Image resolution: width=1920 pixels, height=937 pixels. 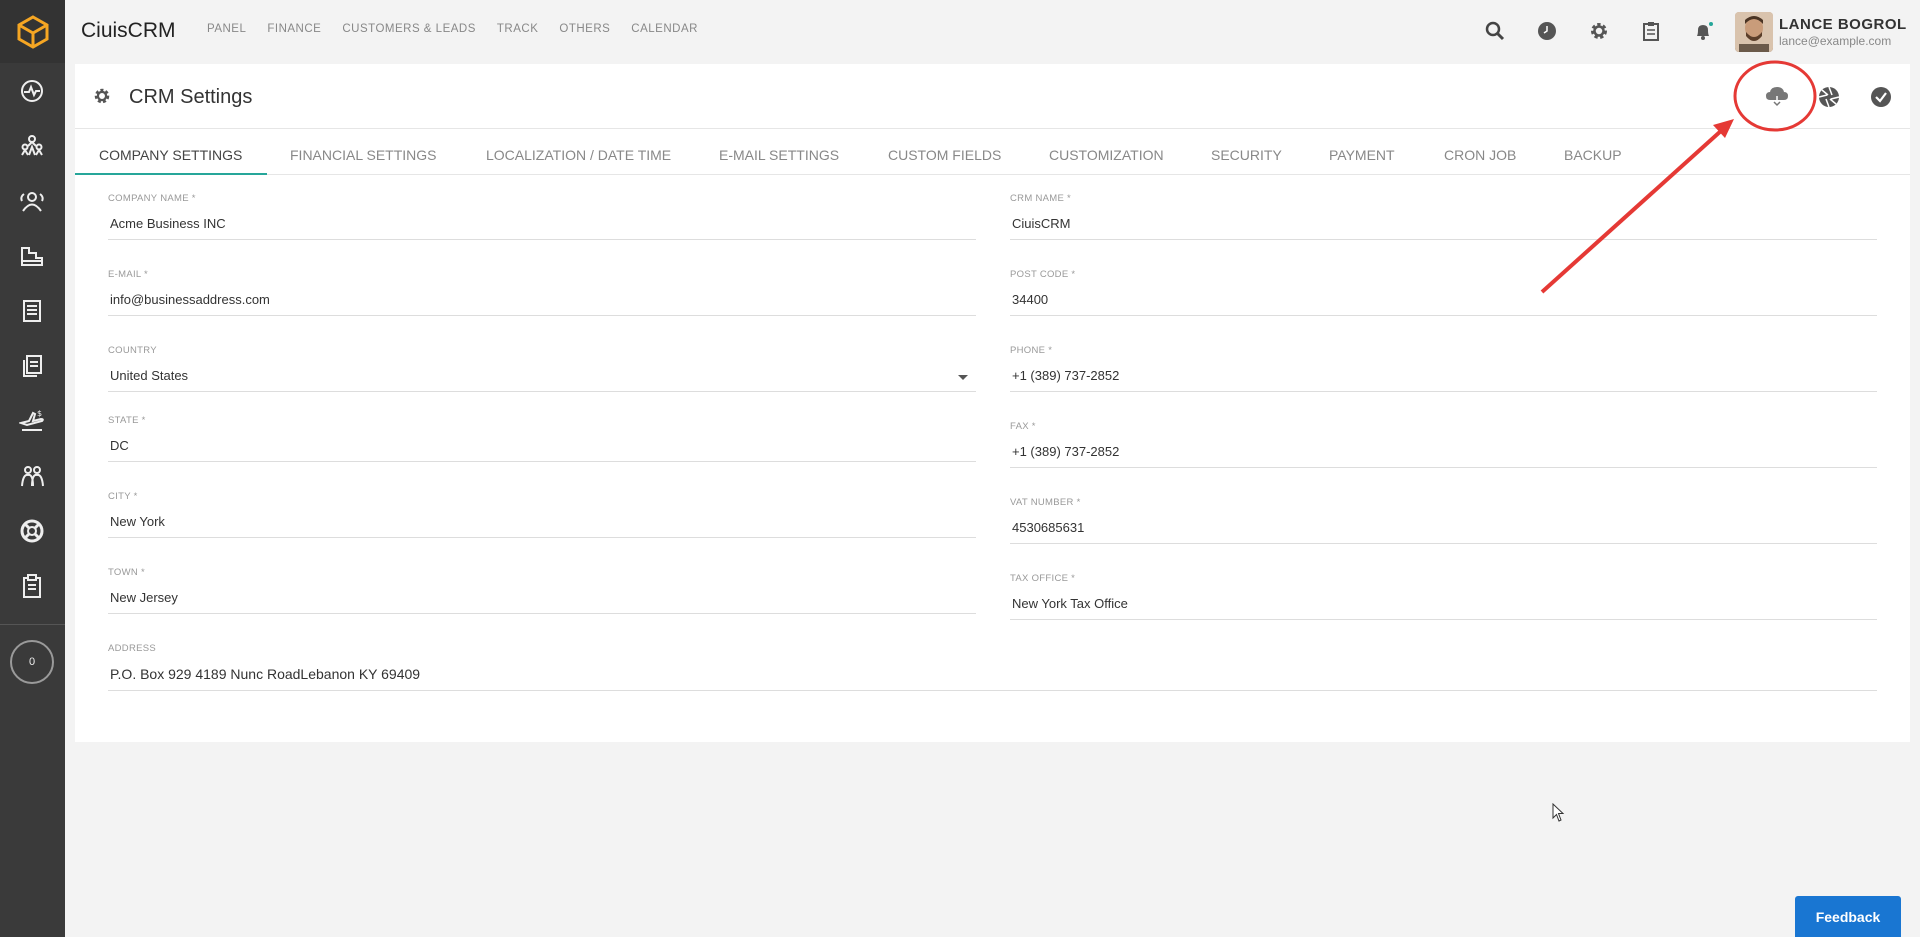 I want to click on sidebar-item-support, so click(x=32, y=531).